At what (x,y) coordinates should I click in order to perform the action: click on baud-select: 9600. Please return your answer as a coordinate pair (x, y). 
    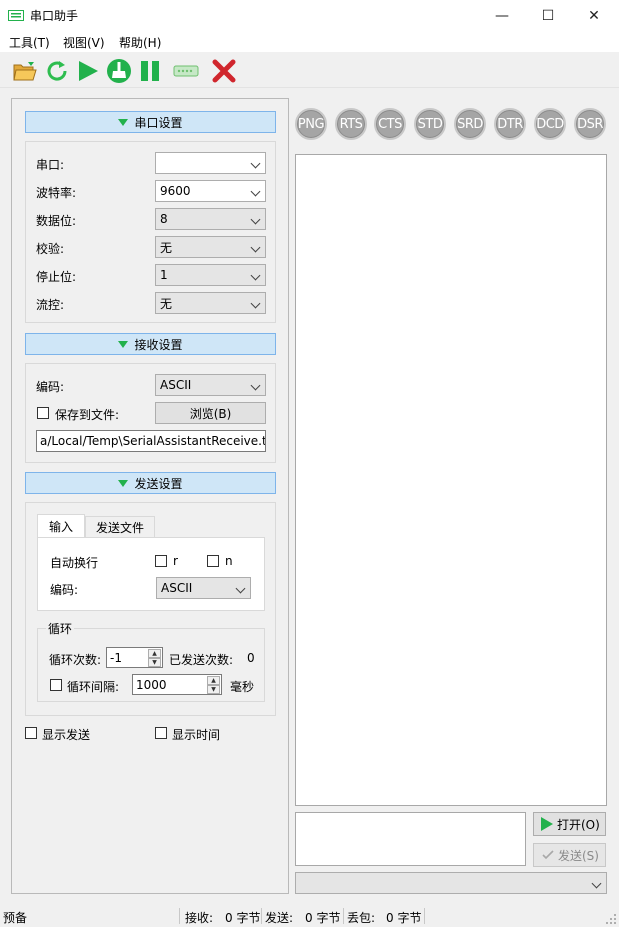
    Looking at the image, I should click on (210, 191).